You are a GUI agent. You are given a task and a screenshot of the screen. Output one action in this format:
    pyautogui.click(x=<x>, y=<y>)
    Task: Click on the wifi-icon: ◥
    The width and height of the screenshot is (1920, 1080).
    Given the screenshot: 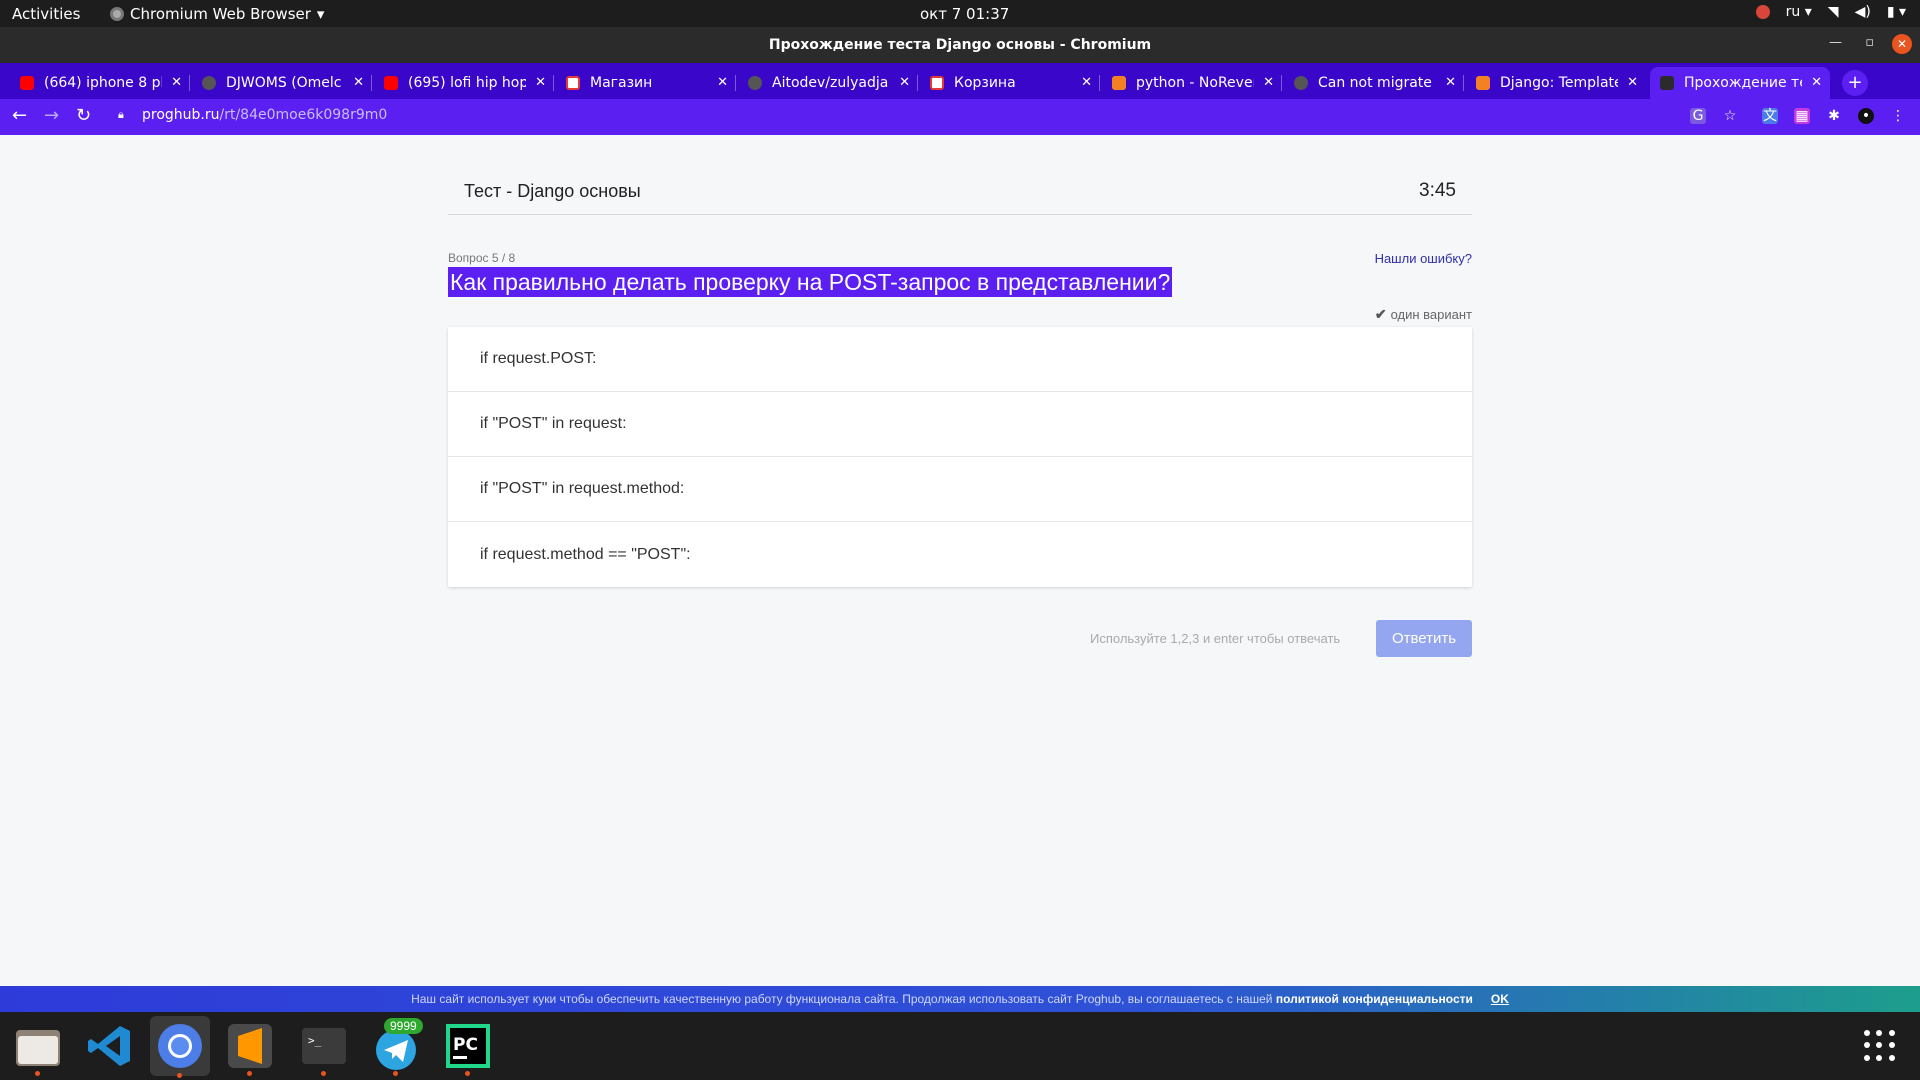 What is the action you would take?
    pyautogui.click(x=1833, y=12)
    